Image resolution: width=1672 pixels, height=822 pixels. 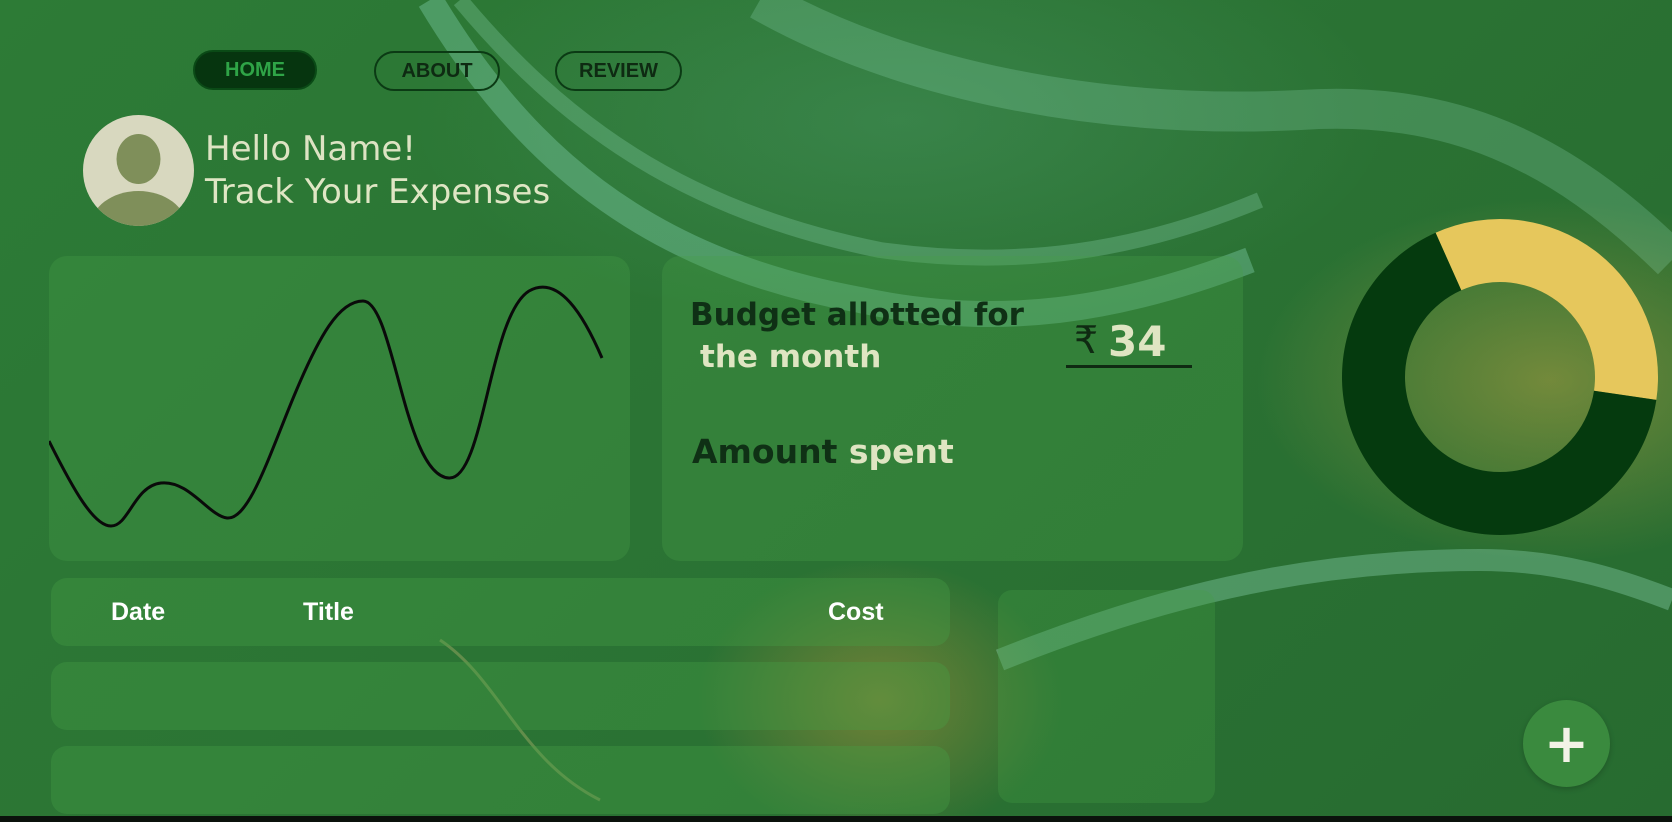 I want to click on table-header-row, so click(x=500, y=612).